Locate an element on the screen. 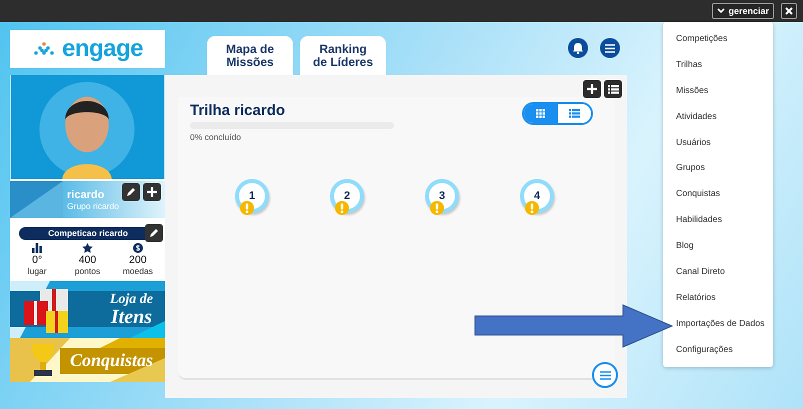  menu-item: Habilidades is located at coordinates (718, 220).